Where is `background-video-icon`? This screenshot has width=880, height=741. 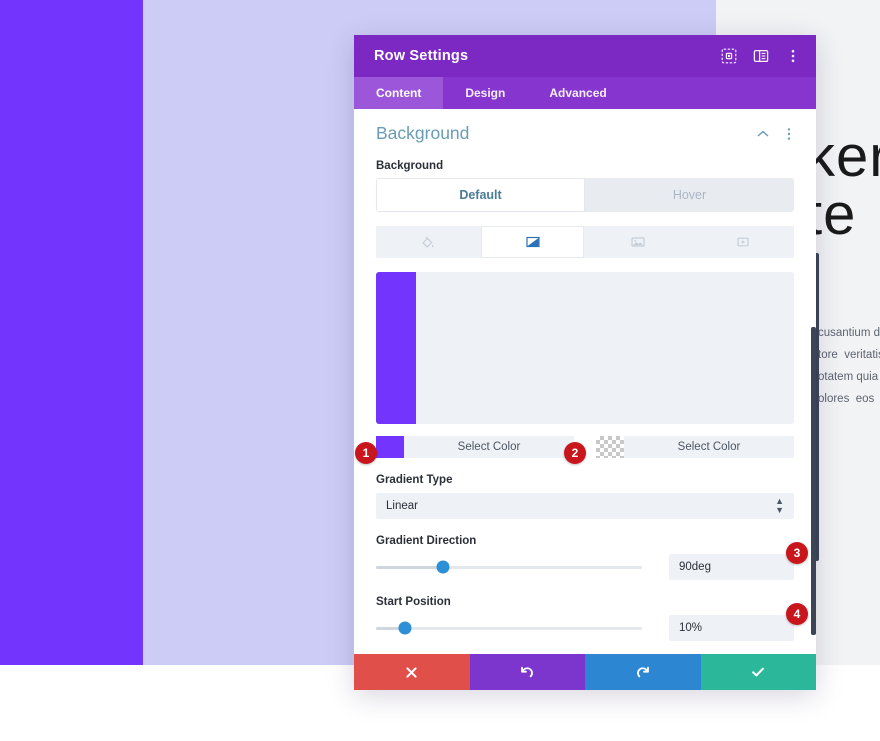
background-video-icon is located at coordinates (742, 242).